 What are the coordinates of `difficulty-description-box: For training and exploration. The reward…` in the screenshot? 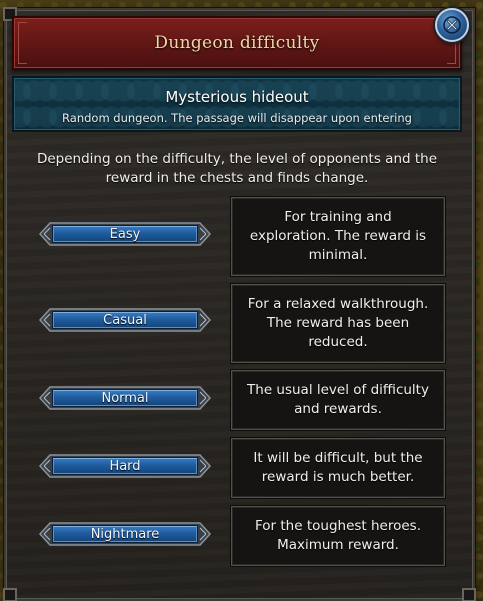 It's located at (338, 236).